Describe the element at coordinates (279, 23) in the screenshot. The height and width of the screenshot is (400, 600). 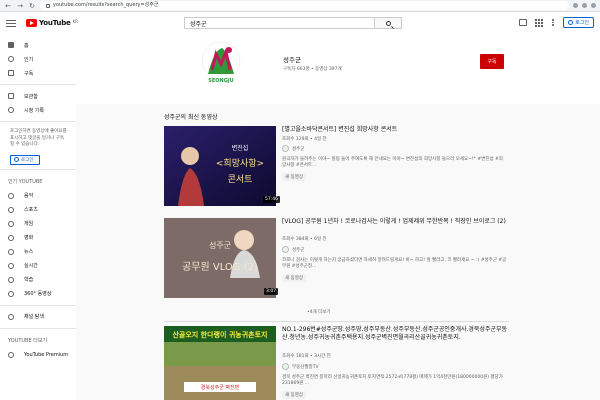
I see `search-input` at that location.